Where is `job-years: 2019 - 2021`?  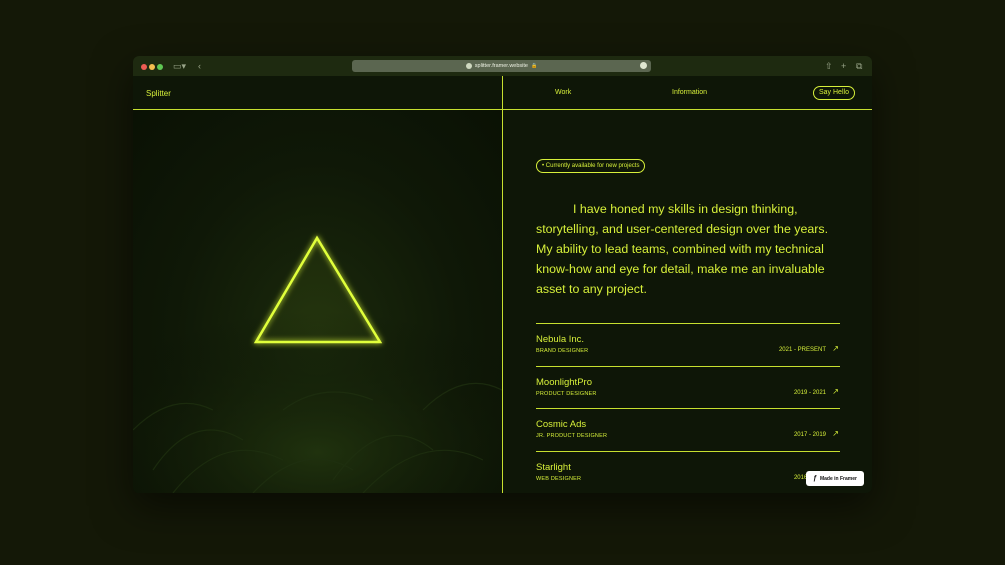
job-years: 2019 - 2021 is located at coordinates (809, 392).